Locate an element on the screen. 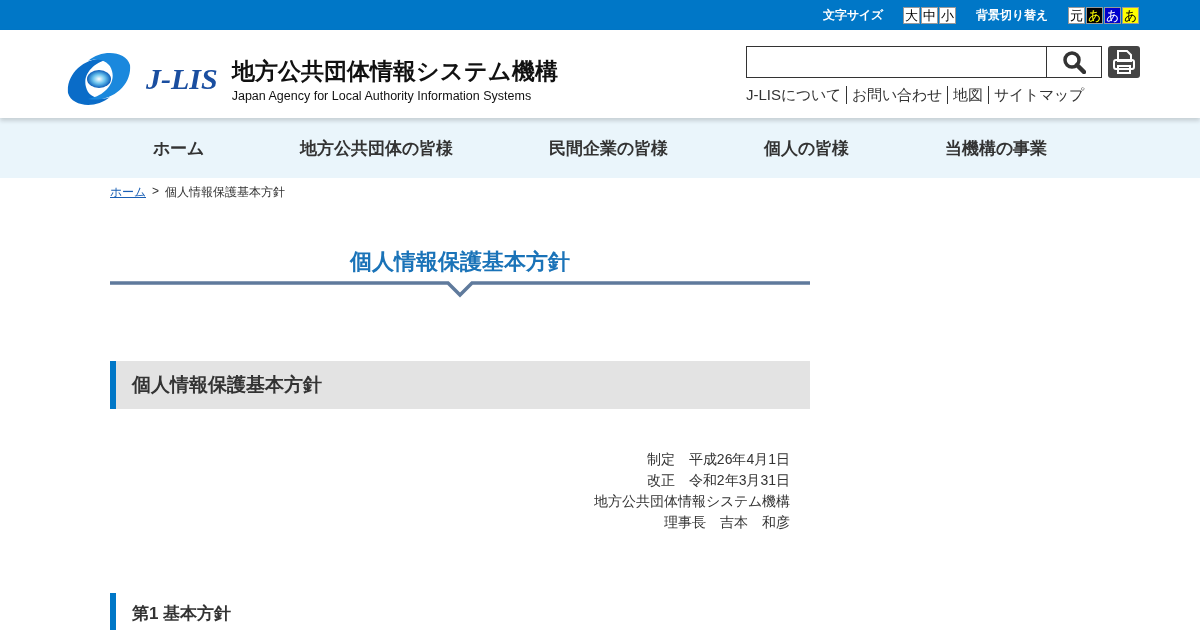  printer-icon is located at coordinates (1124, 62).